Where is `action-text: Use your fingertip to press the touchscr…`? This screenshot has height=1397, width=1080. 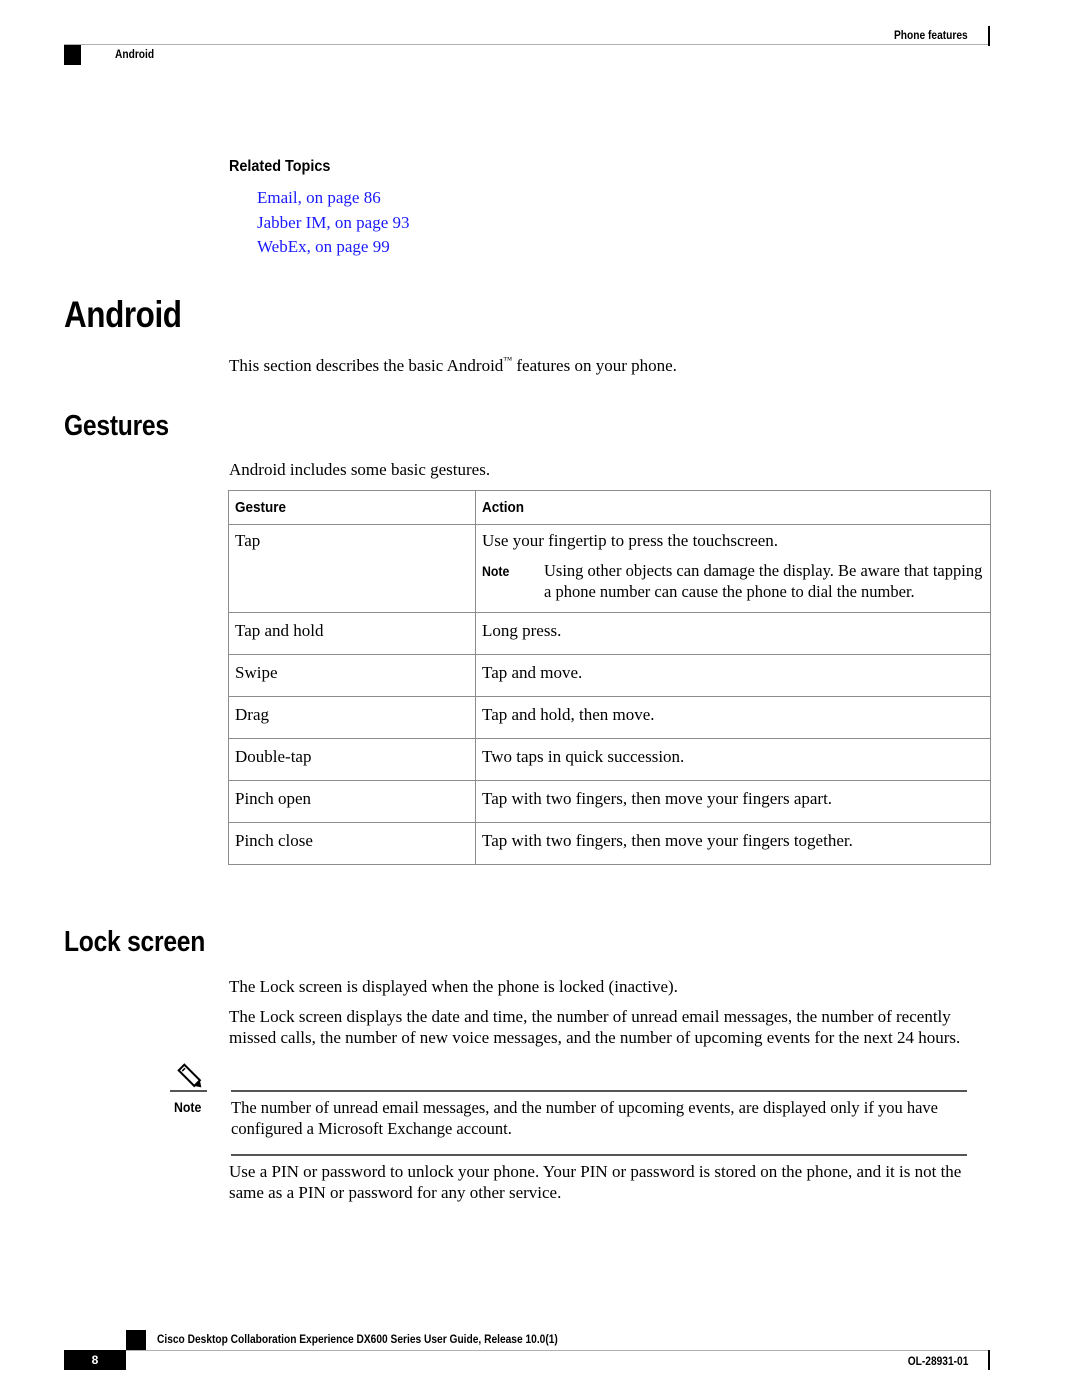 action-text: Use your fingertip to press the touchscr… is located at coordinates (630, 540).